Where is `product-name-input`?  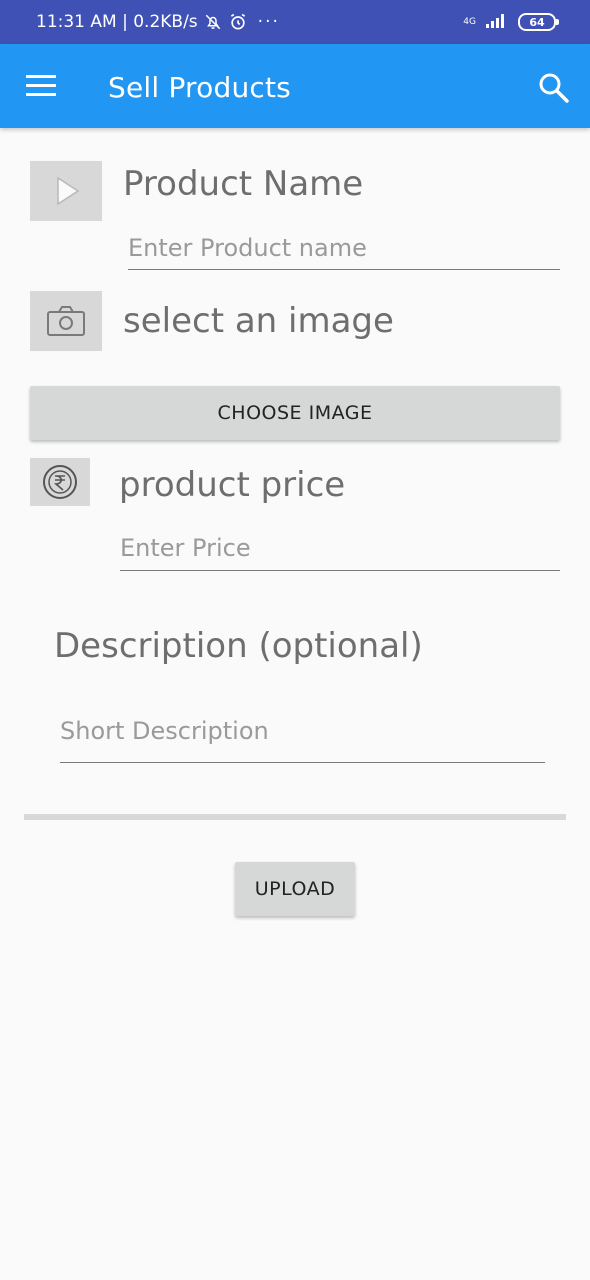
product-name-input is located at coordinates (344, 251).